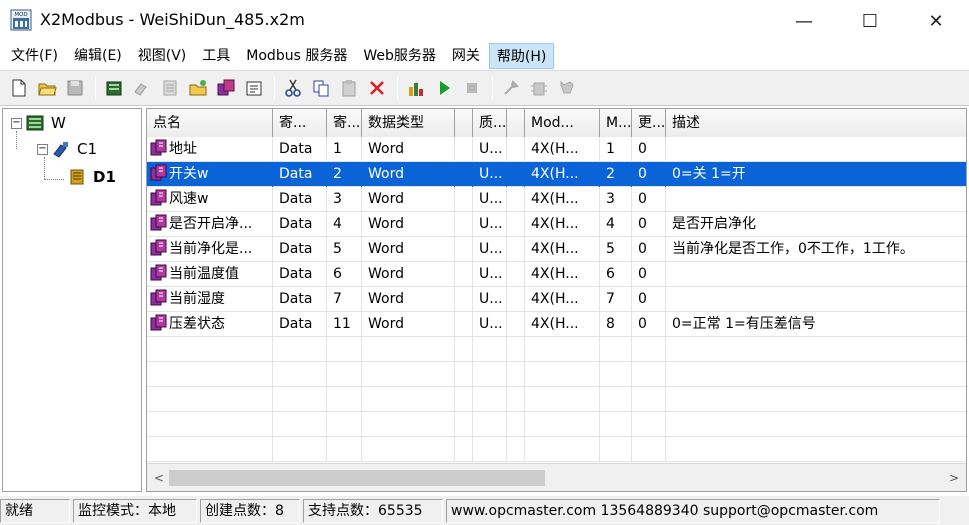  Describe the element at coordinates (344, 249) in the screenshot. I see `cell-register-address: 5` at that location.